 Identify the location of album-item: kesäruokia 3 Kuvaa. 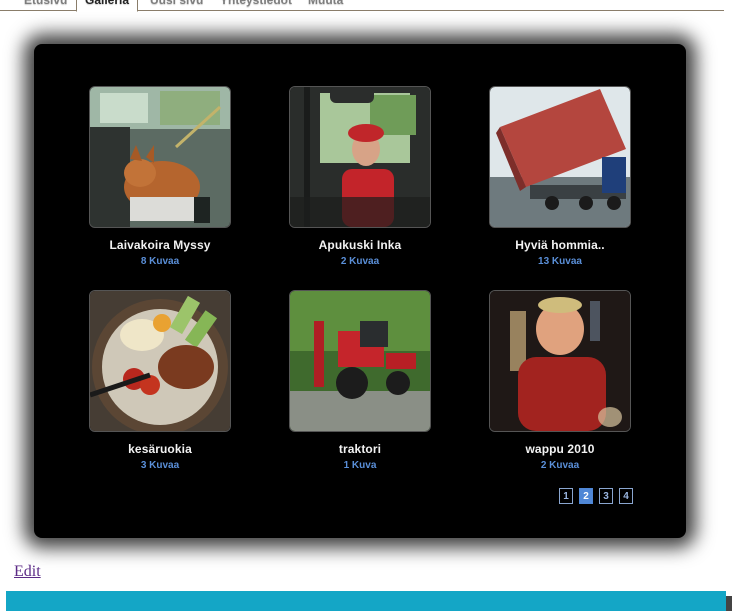
(160, 380).